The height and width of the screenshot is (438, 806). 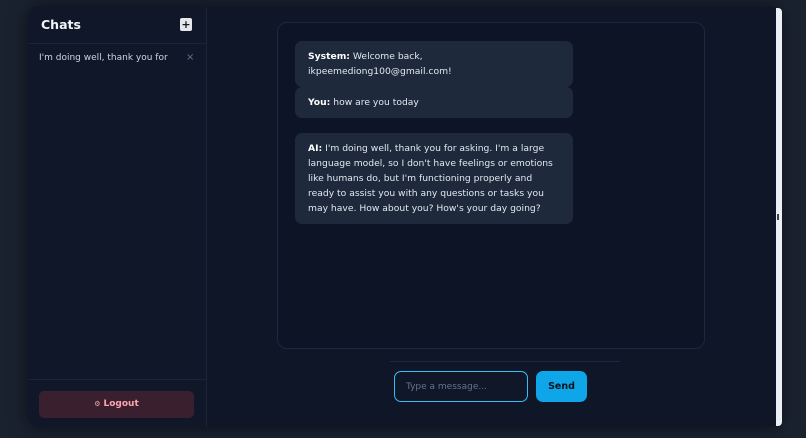 What do you see at coordinates (319, 102) in the screenshot?
I see `message-sender: You:` at bounding box center [319, 102].